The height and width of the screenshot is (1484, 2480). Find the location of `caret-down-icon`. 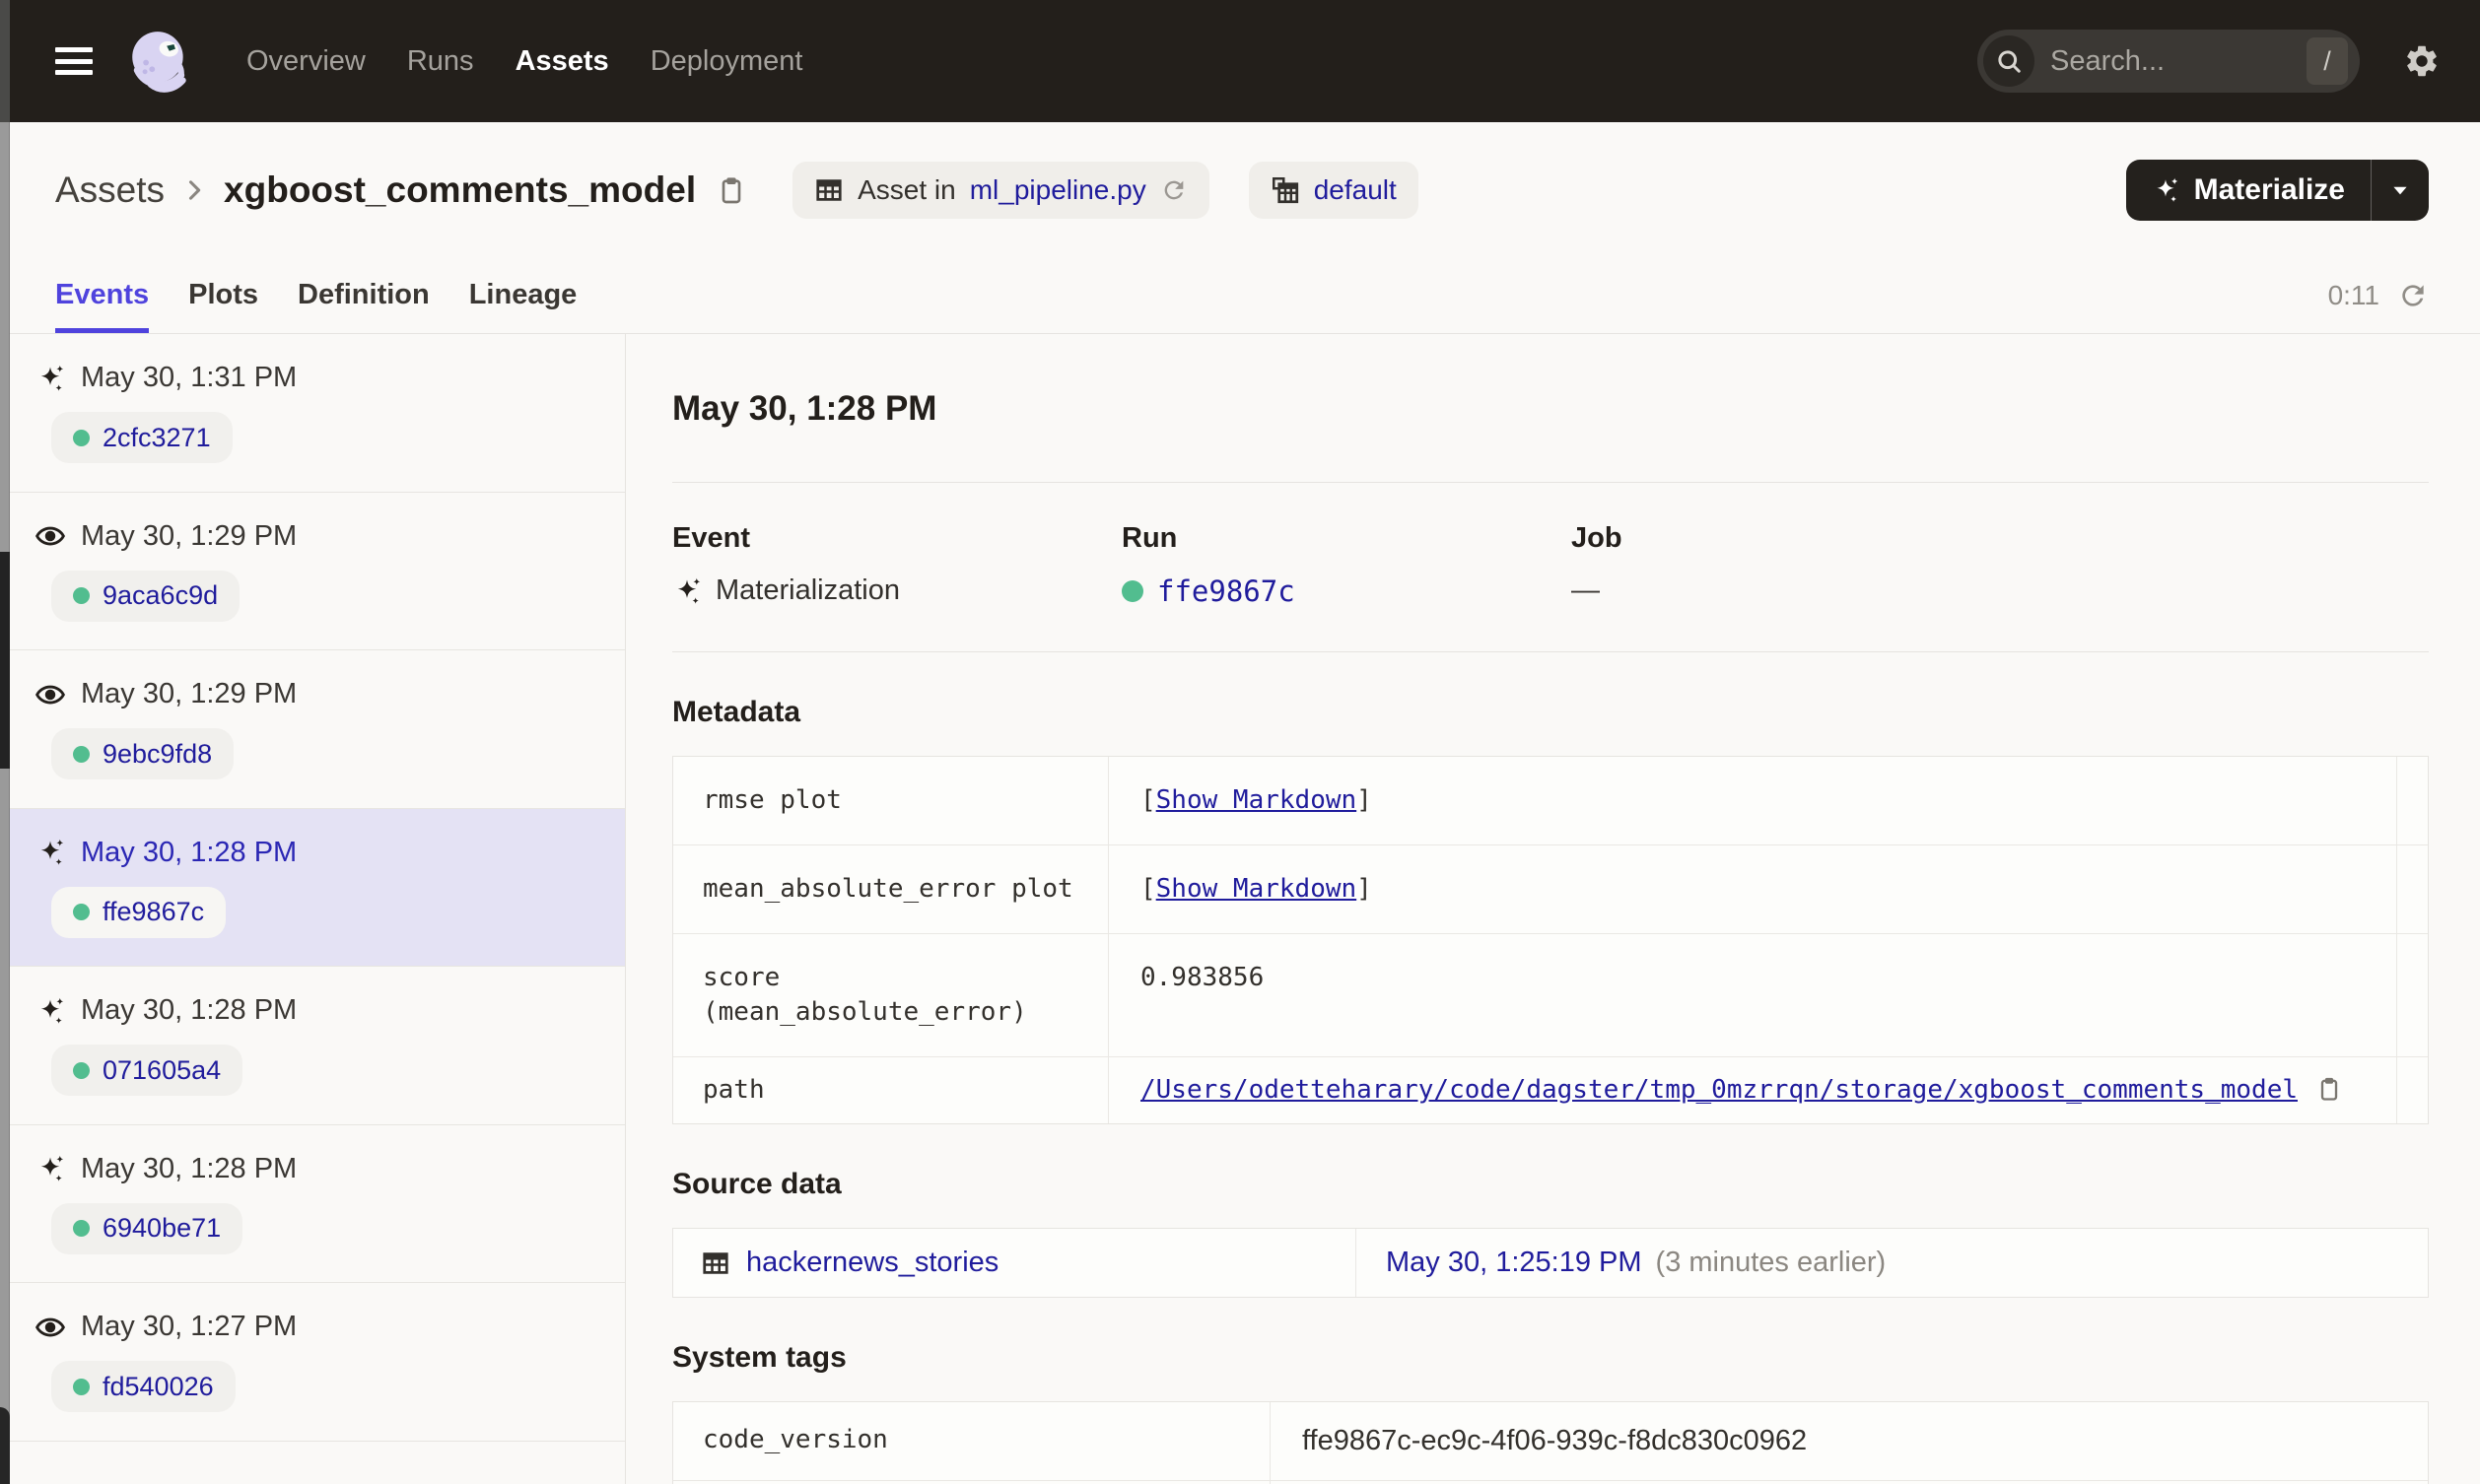

caret-down-icon is located at coordinates (2400, 190).